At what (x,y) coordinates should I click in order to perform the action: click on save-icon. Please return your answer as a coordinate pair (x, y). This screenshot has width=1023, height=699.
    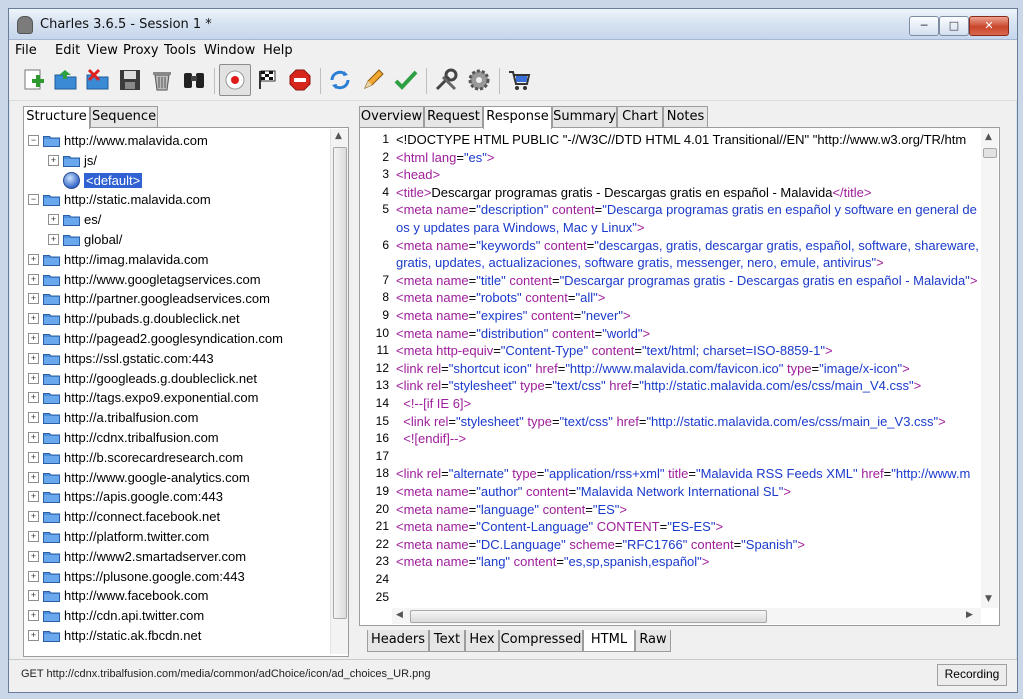
    Looking at the image, I should click on (130, 80).